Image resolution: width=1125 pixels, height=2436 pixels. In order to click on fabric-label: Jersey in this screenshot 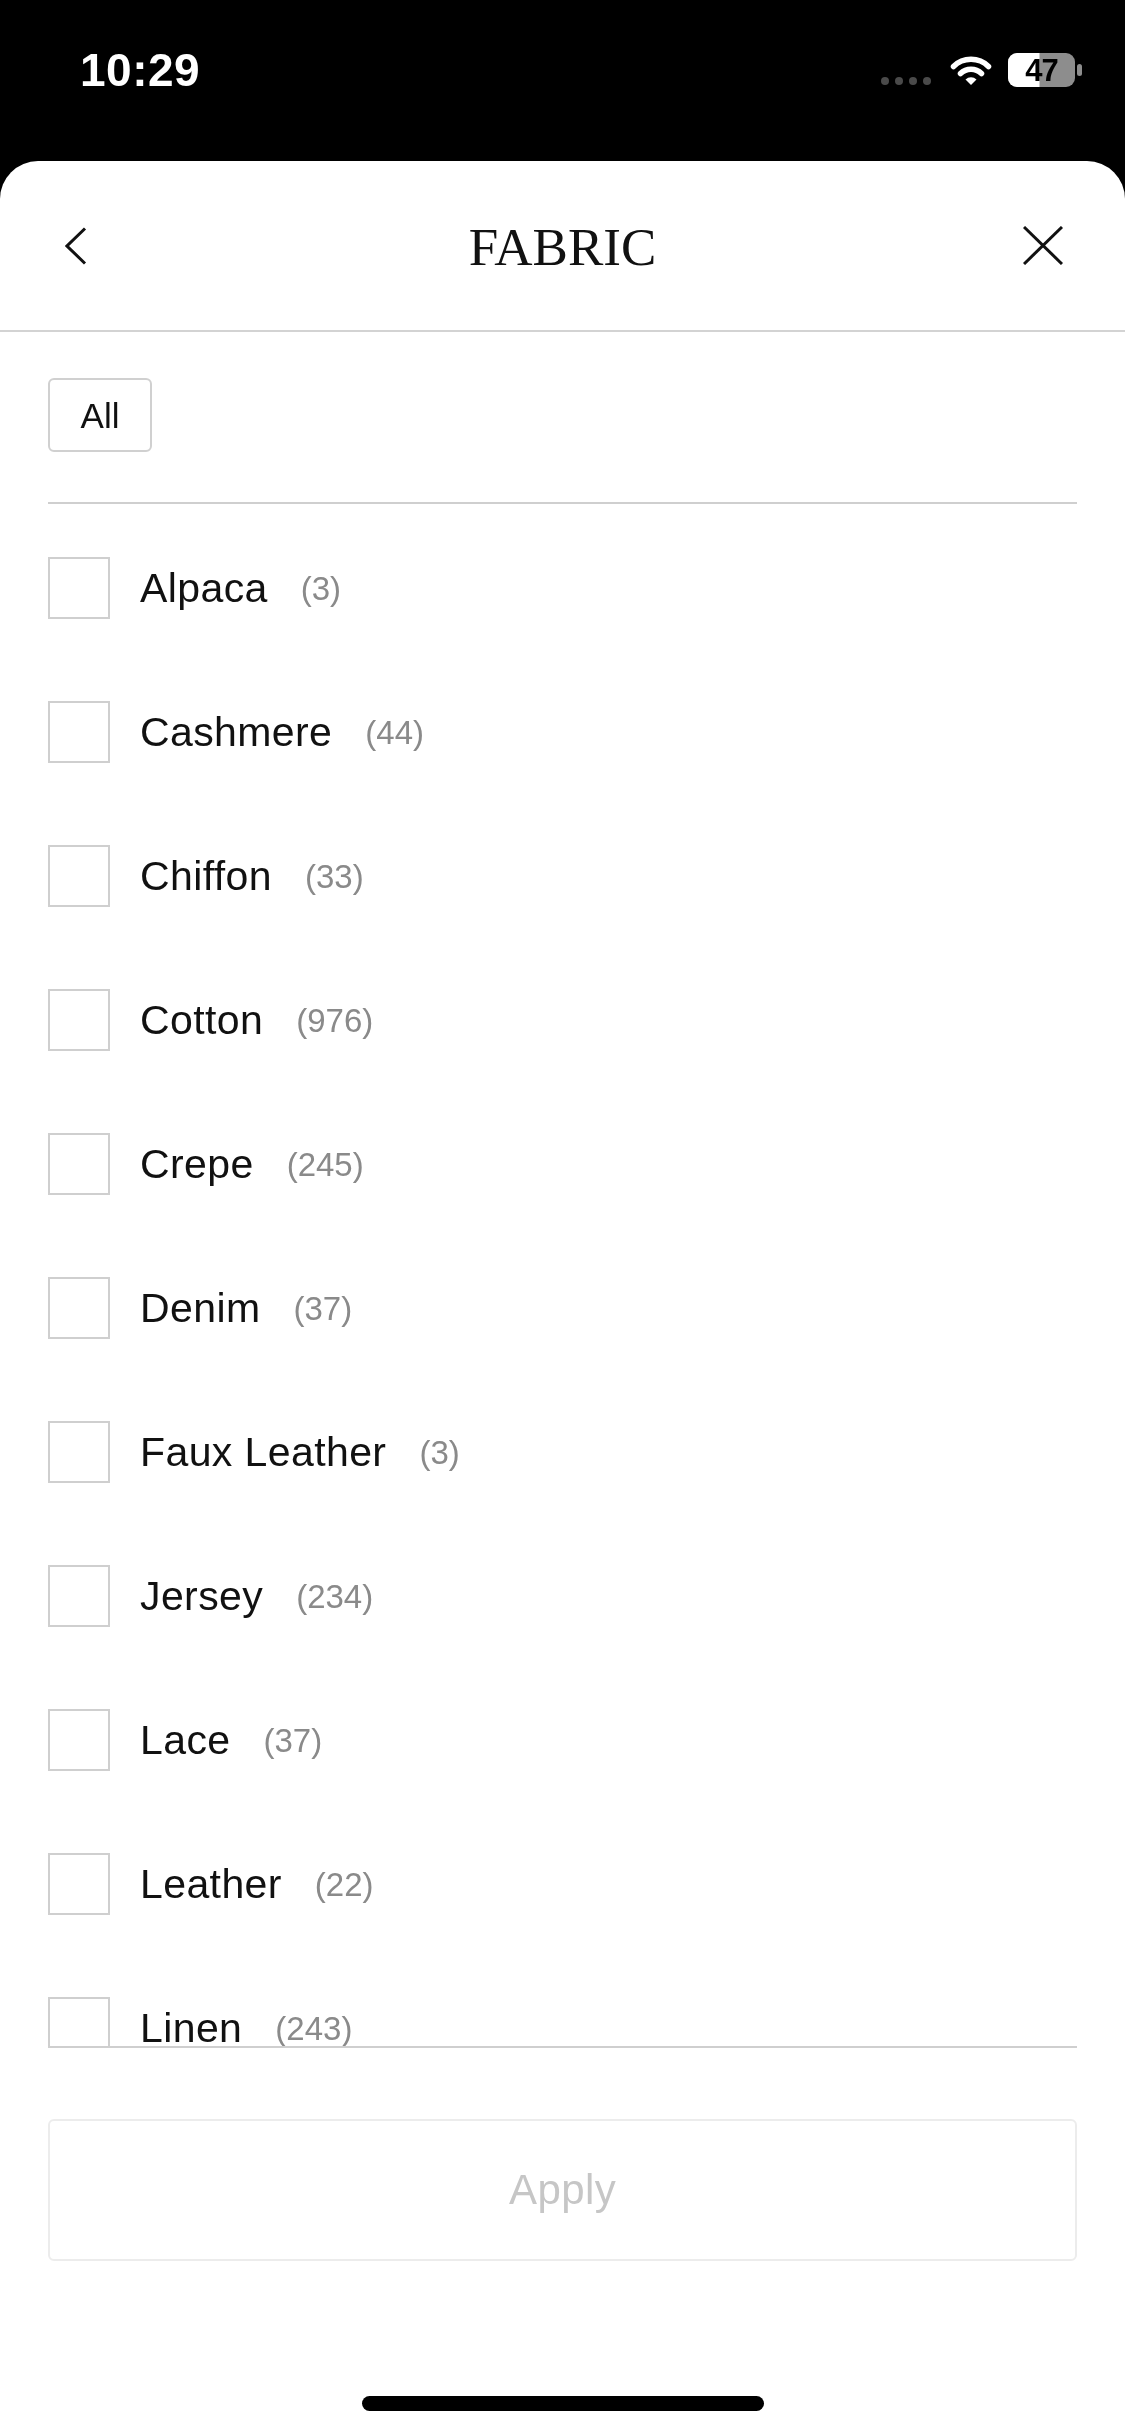, I will do `click(202, 1596)`.